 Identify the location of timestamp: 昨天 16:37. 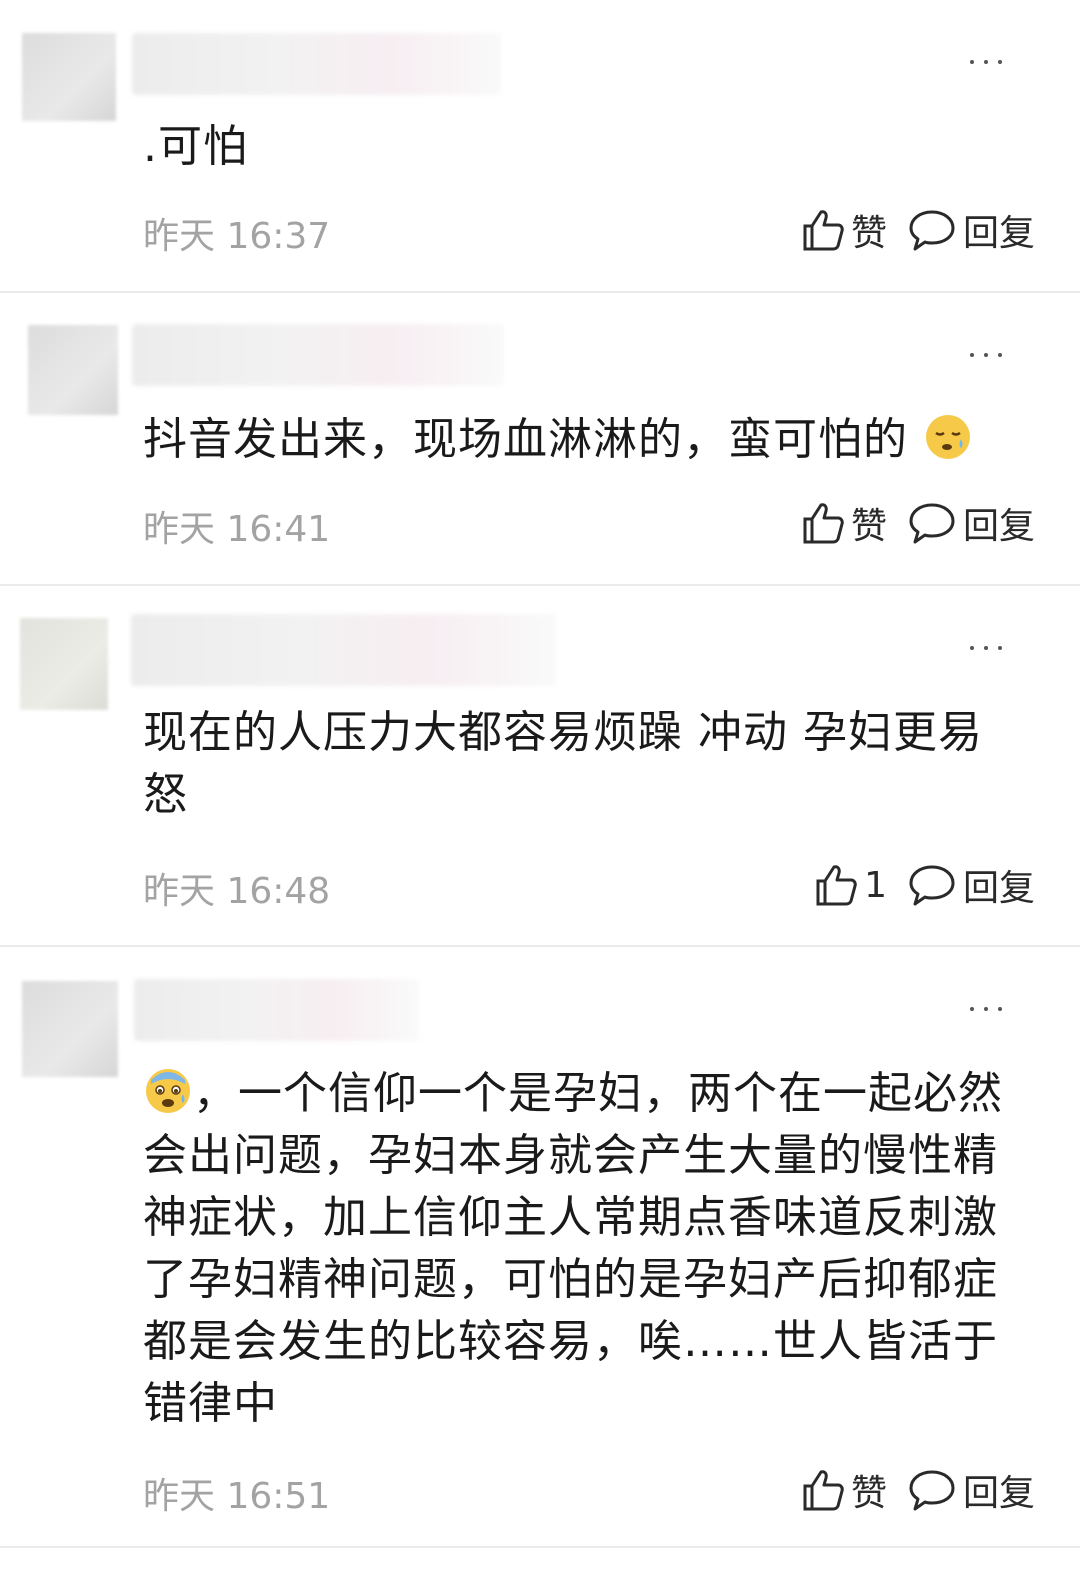
(237, 236).